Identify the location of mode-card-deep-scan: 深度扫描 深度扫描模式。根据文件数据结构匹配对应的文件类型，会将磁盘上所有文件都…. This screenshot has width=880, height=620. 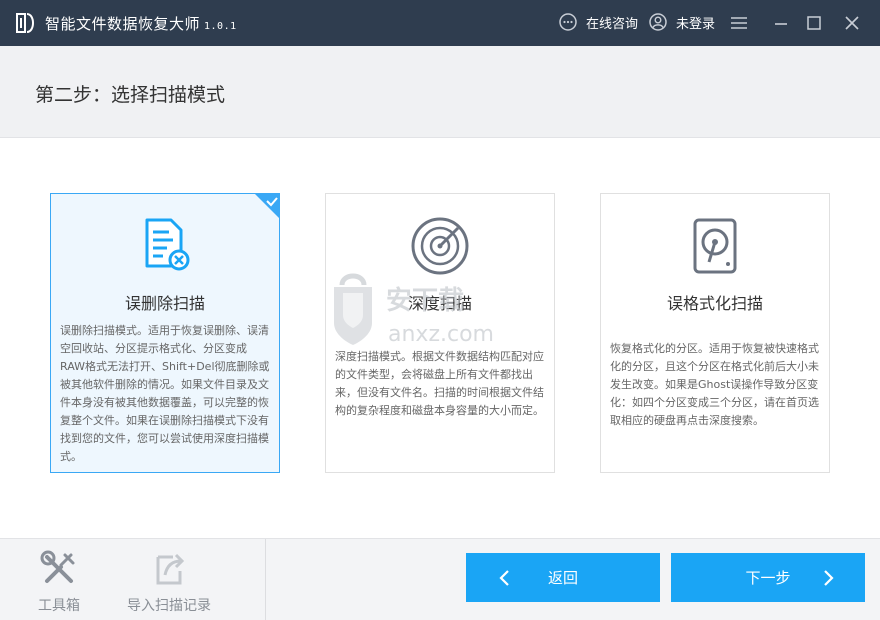
(440, 333).